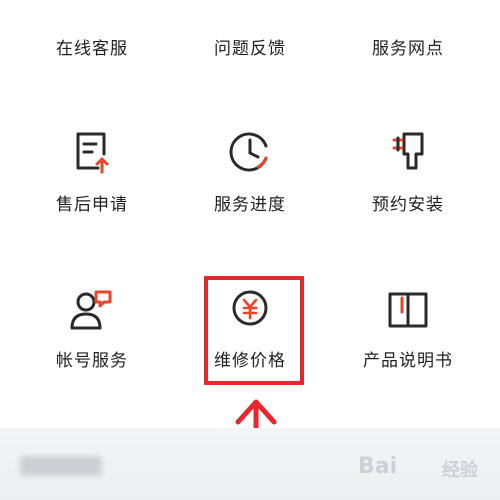 The height and width of the screenshot is (500, 500). I want to click on map-location-icon, so click(408, 13).